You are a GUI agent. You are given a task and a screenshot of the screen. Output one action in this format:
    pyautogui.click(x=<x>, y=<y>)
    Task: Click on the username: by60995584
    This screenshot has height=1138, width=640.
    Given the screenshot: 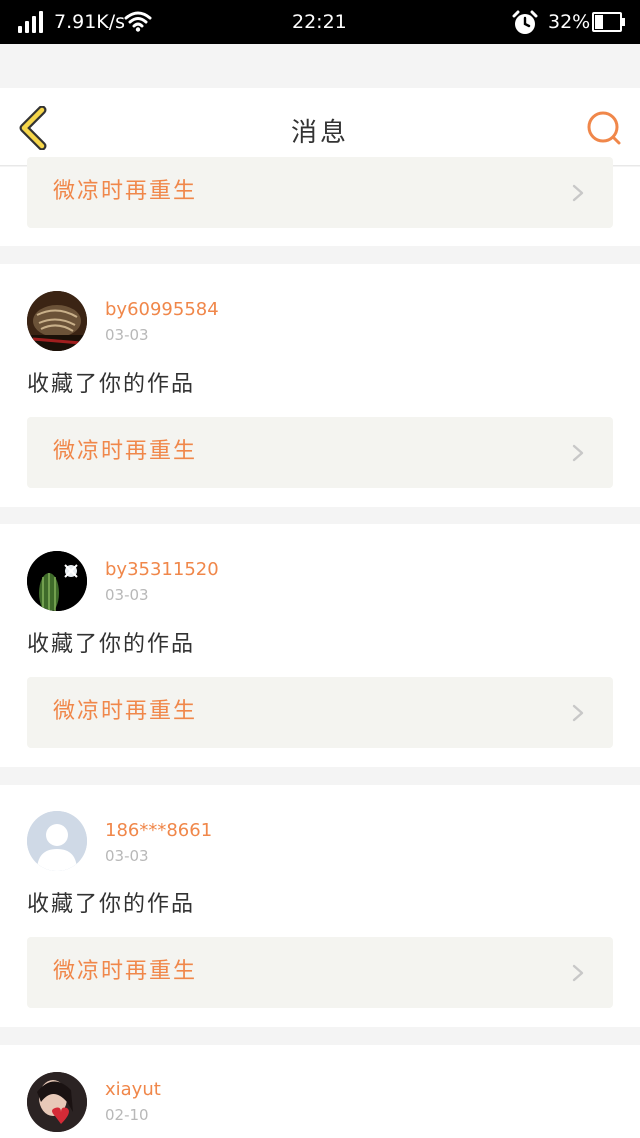 What is the action you would take?
    pyautogui.click(x=162, y=310)
    